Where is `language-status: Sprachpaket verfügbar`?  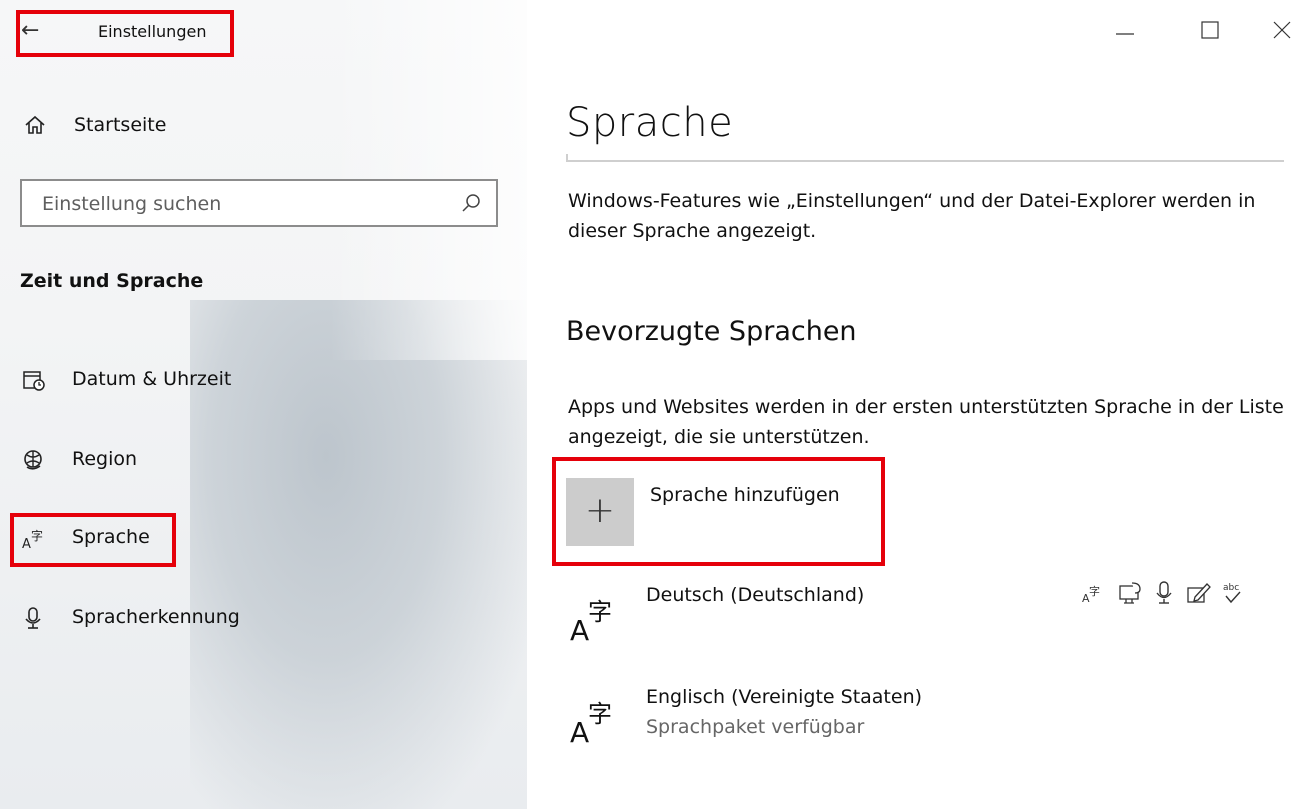
language-status: Sprachpaket verfügbar is located at coordinates (755, 727).